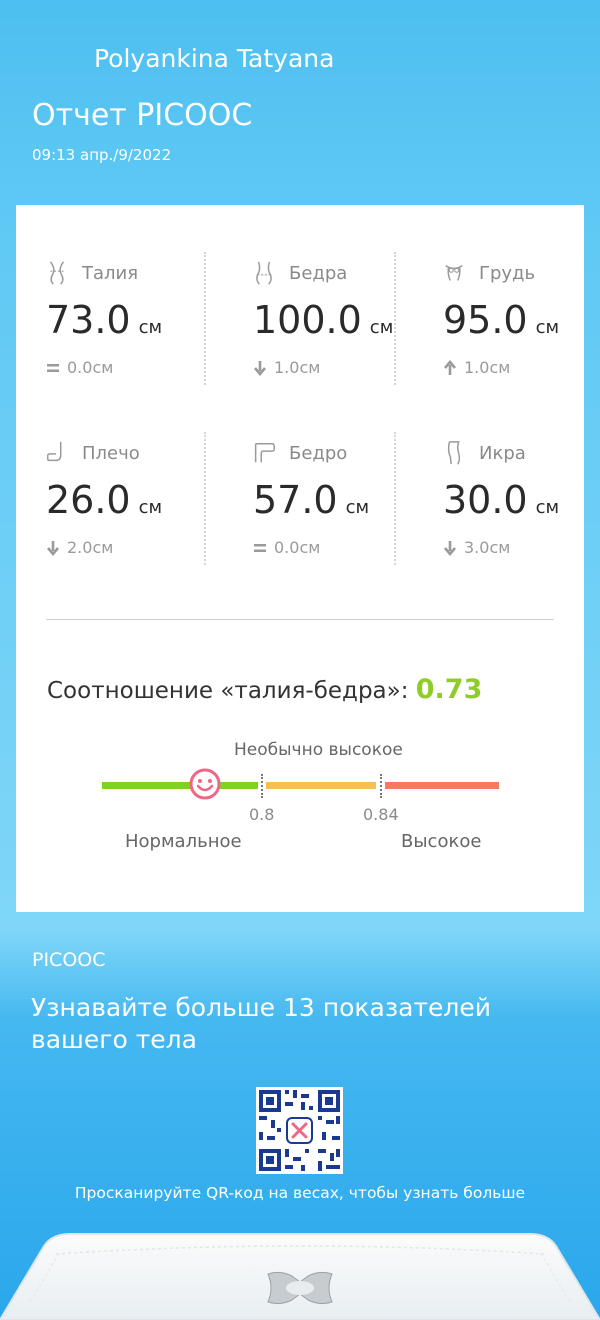 This screenshot has height=1320, width=600. Describe the element at coordinates (88, 500) in the screenshot. I see `measurement-number: 26.0` at that location.